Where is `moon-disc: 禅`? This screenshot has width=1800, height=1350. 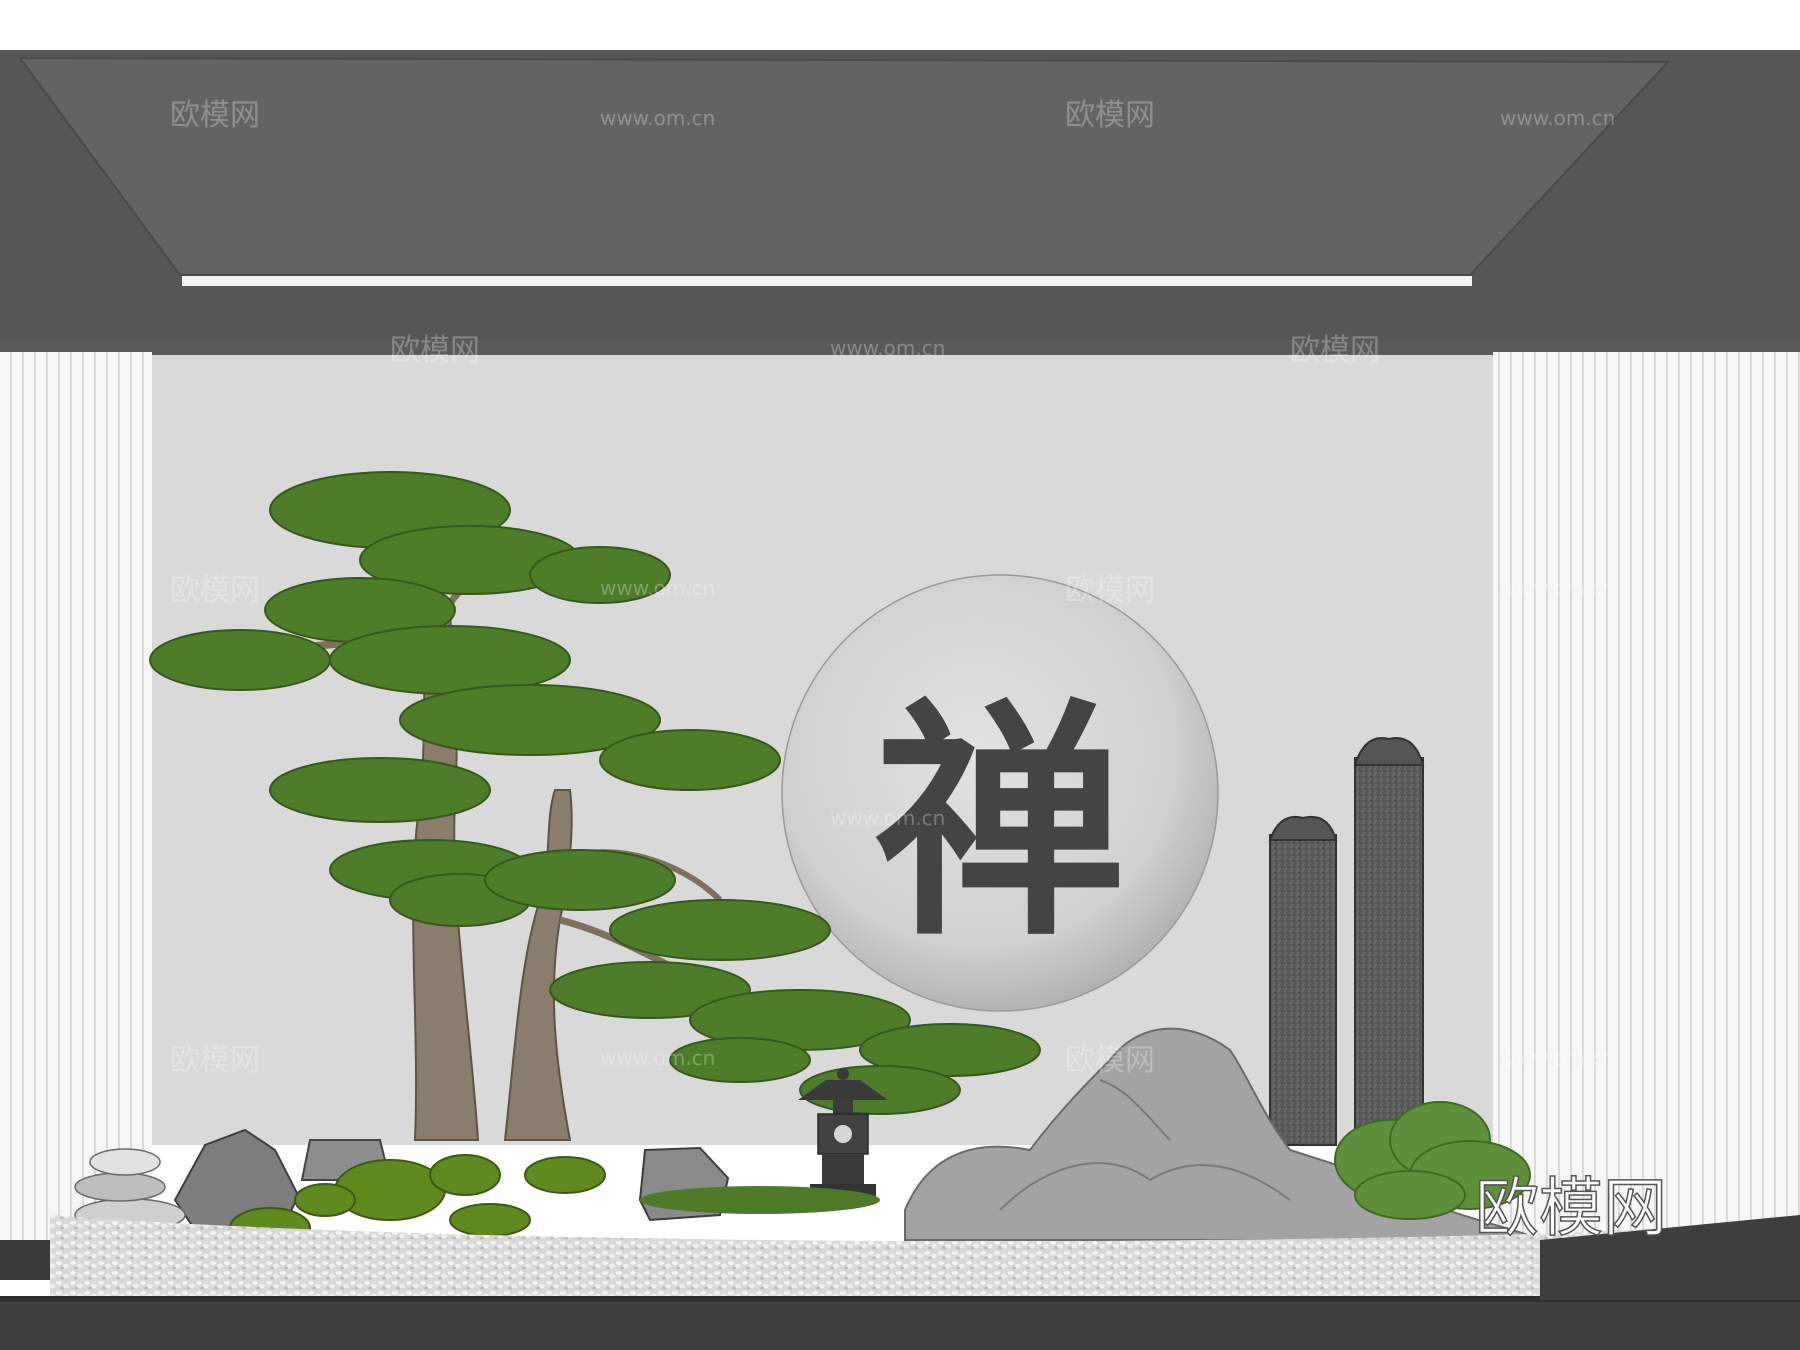 moon-disc: 禅 is located at coordinates (1000, 793).